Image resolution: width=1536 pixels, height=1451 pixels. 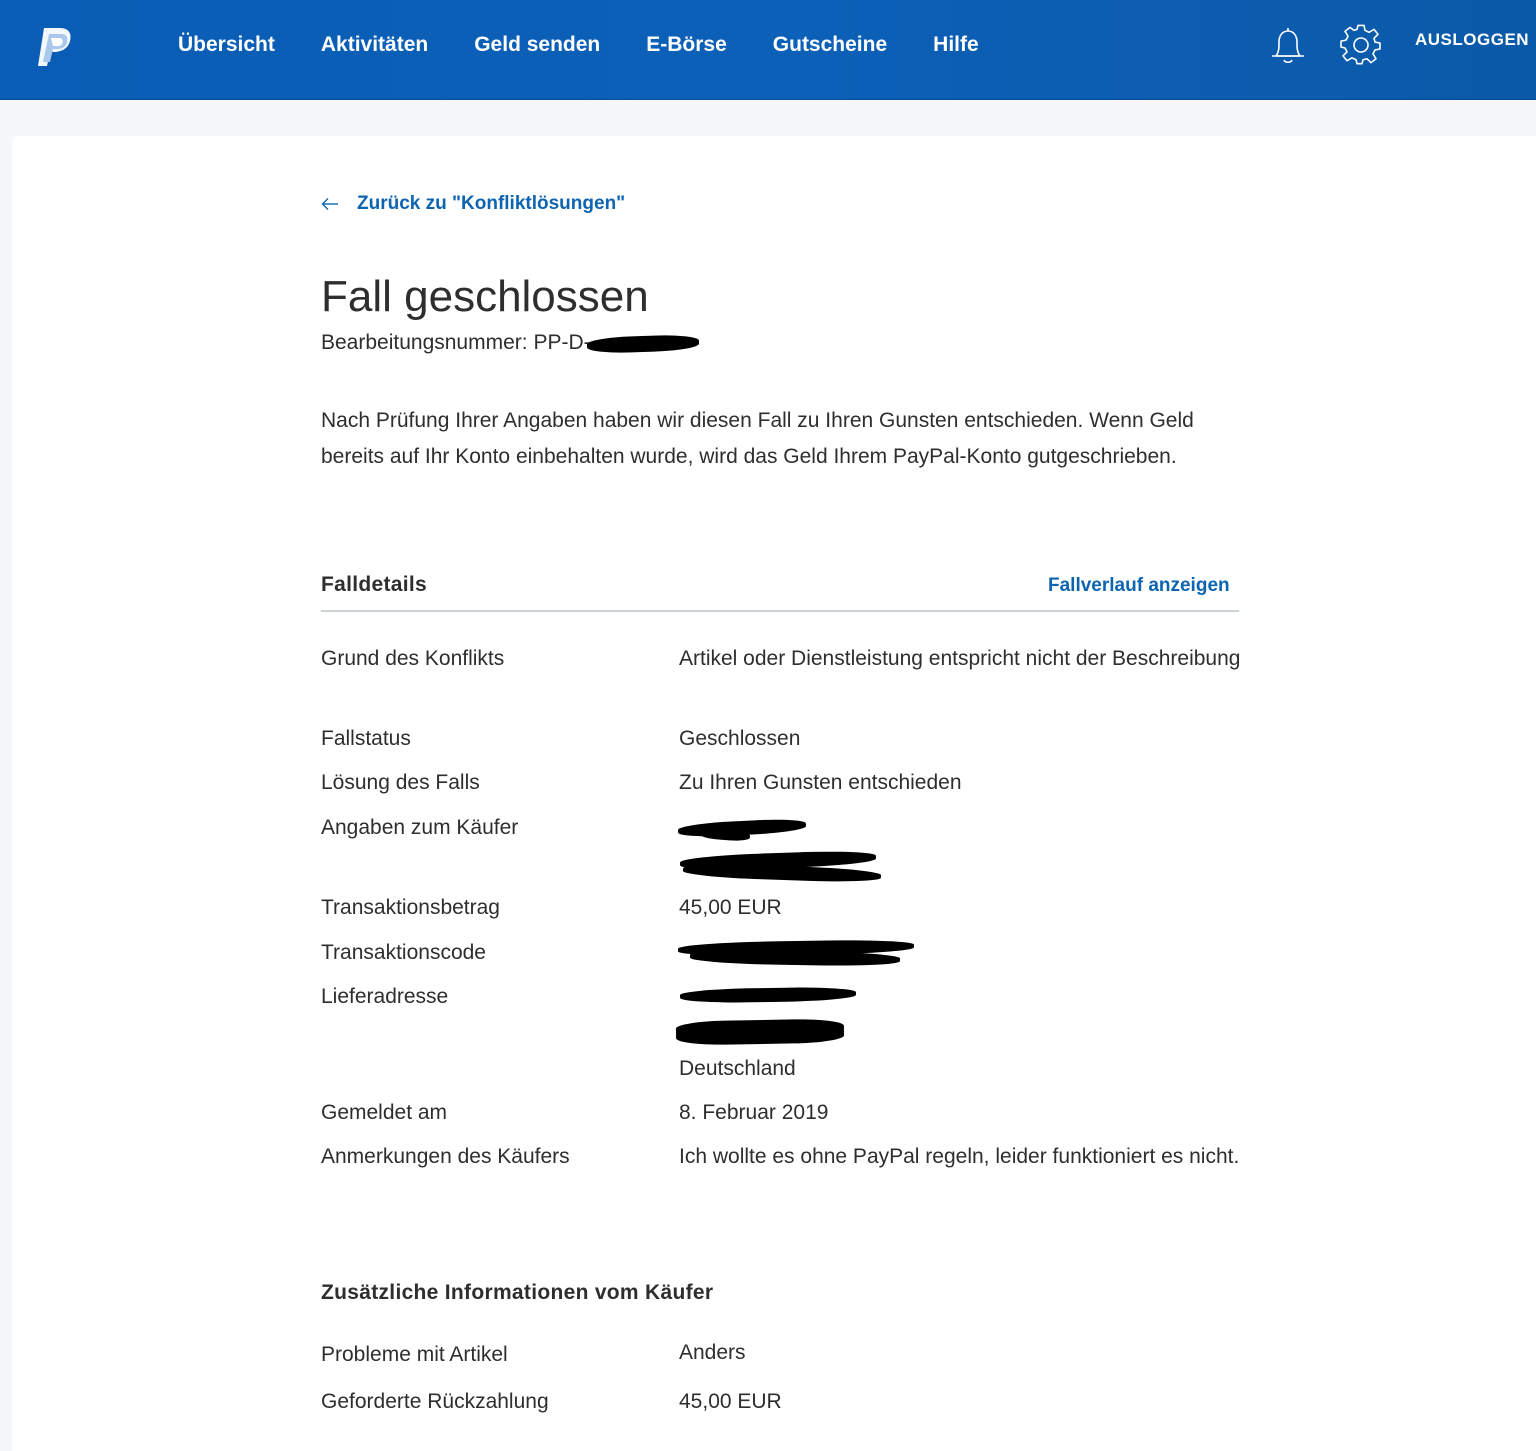 I want to click on case-number: Bearbeitungsnummer: PP-D-, so click(x=510, y=343).